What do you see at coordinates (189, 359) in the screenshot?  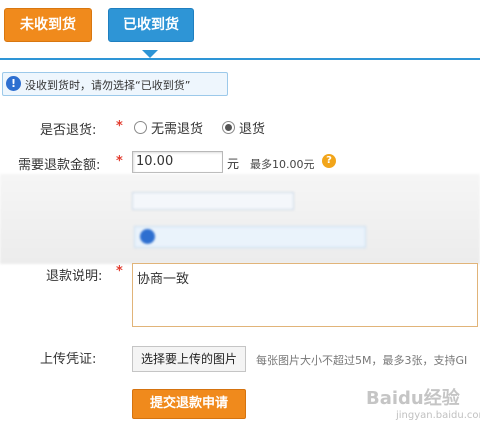 I see `upload-button: 选择要上传的图片` at bounding box center [189, 359].